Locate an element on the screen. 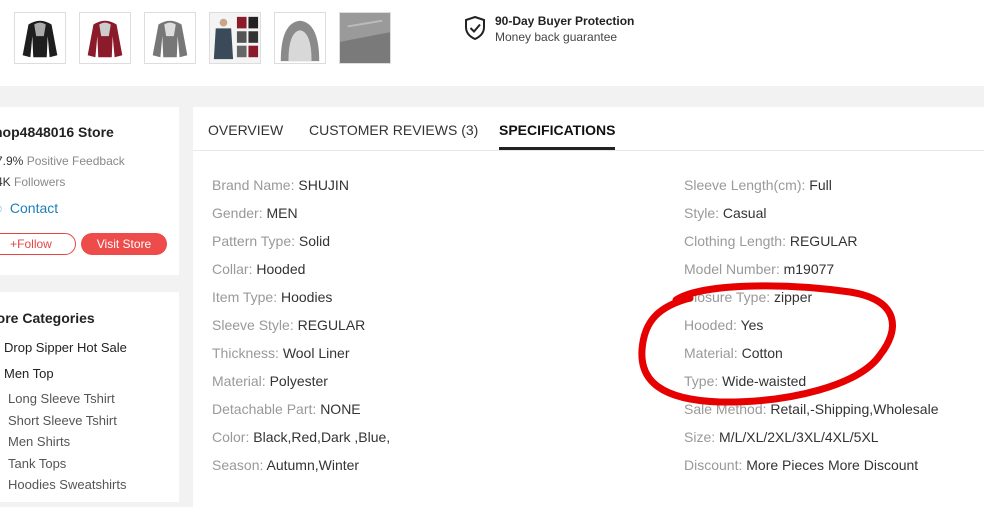 This screenshot has height=507, width=984. spec-row: Clothing Length: REGULAR is located at coordinates (771, 241).